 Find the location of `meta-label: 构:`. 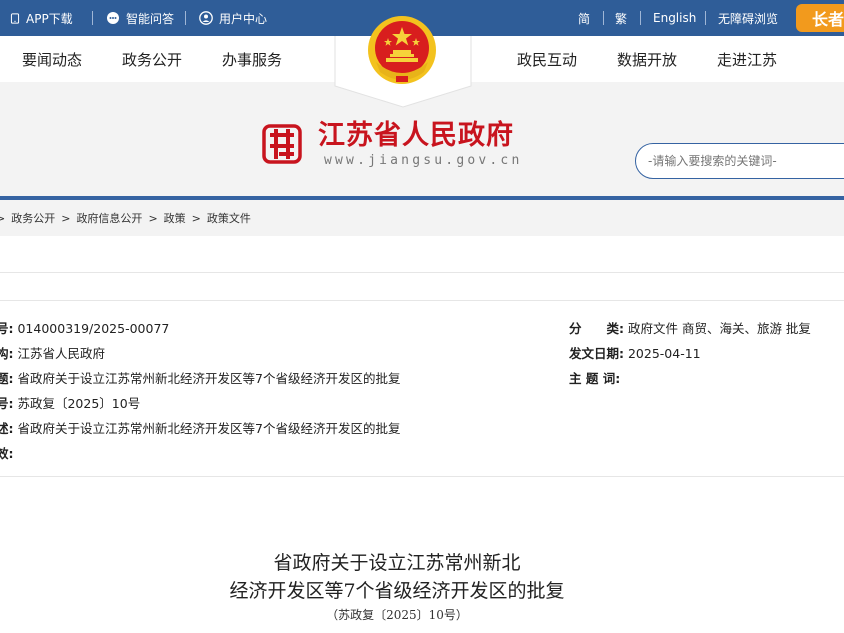

meta-label: 构: is located at coordinates (7, 353).